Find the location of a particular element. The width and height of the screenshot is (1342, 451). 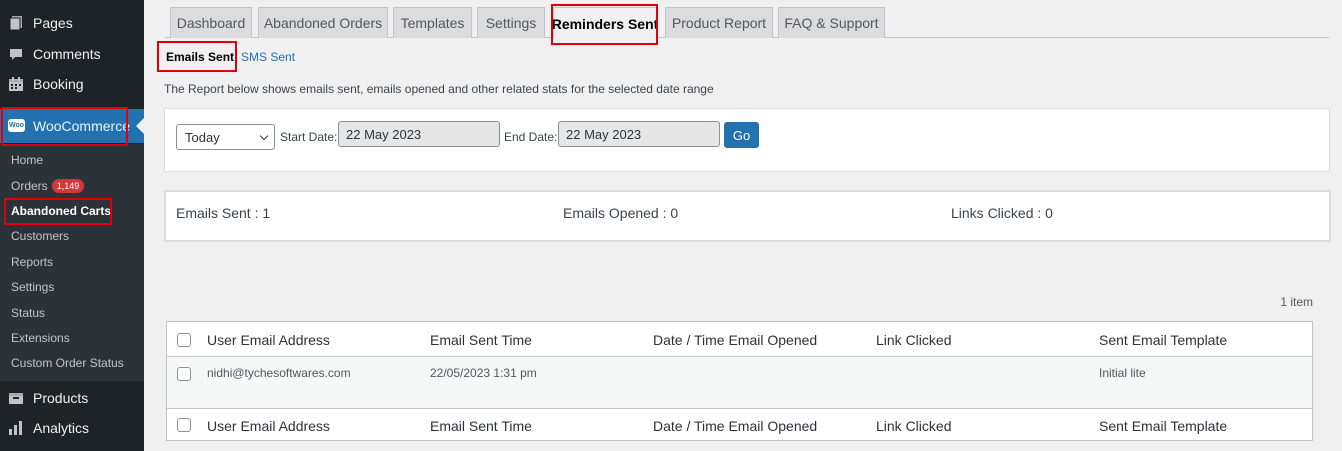

emails-sent-stat: Emails Sent : 1 is located at coordinates (223, 213).